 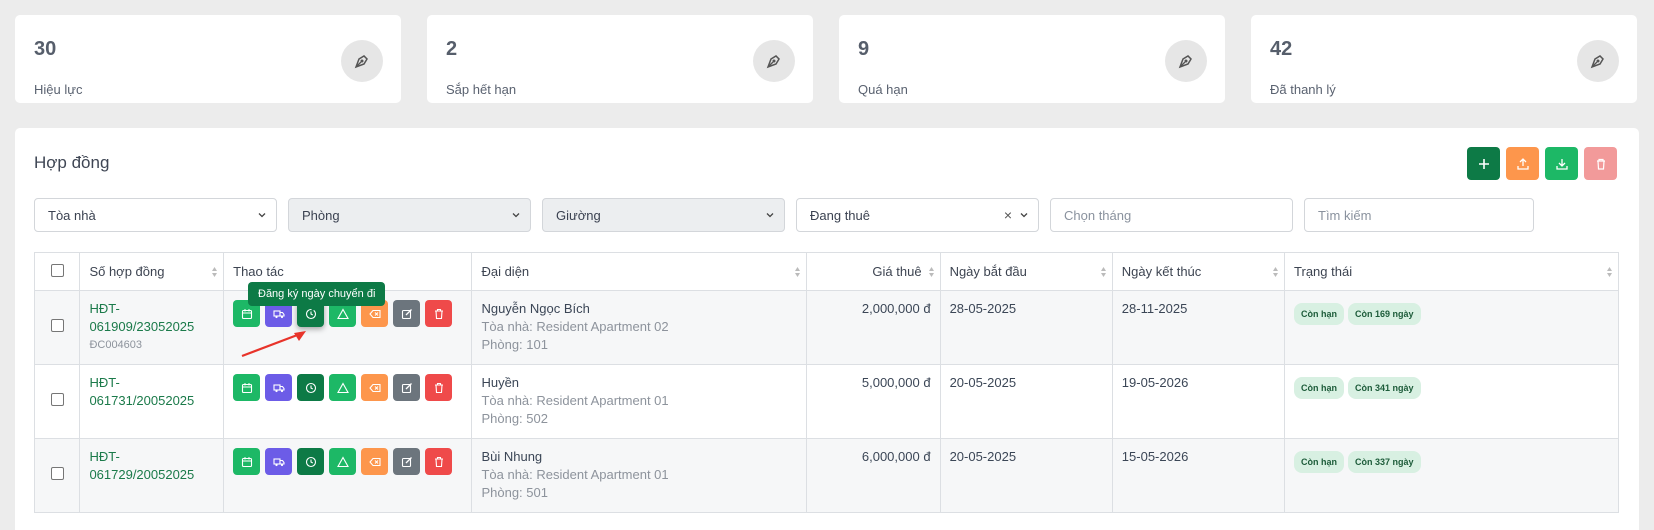 What do you see at coordinates (512, 456) in the screenshot?
I see `rep-name: Bùi Nhung` at bounding box center [512, 456].